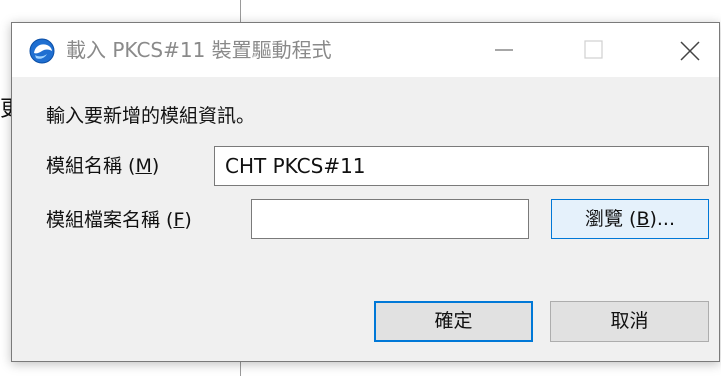 The image size is (721, 376). I want to click on thunderbird-app-icon, so click(42, 51).